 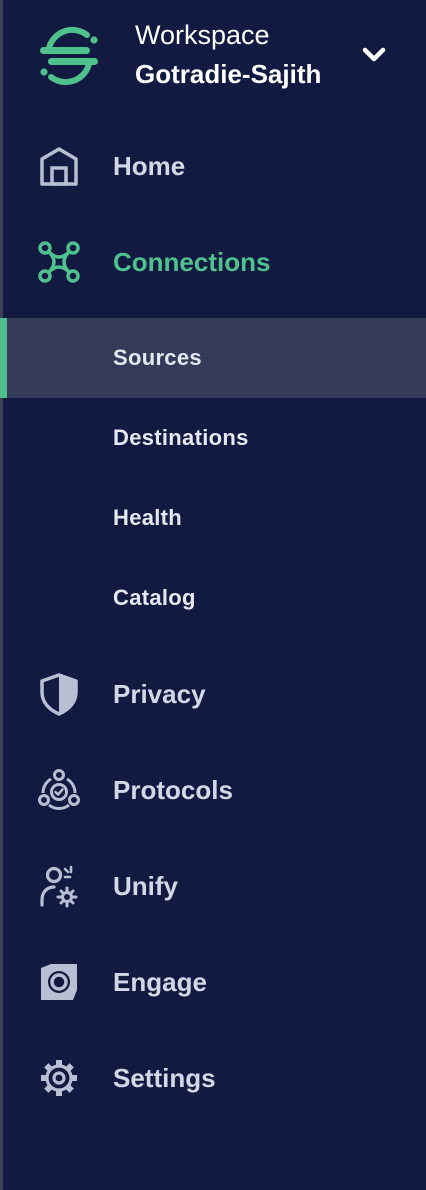 What do you see at coordinates (214, 694) in the screenshot?
I see `nav-item-privacy: Privacy` at bounding box center [214, 694].